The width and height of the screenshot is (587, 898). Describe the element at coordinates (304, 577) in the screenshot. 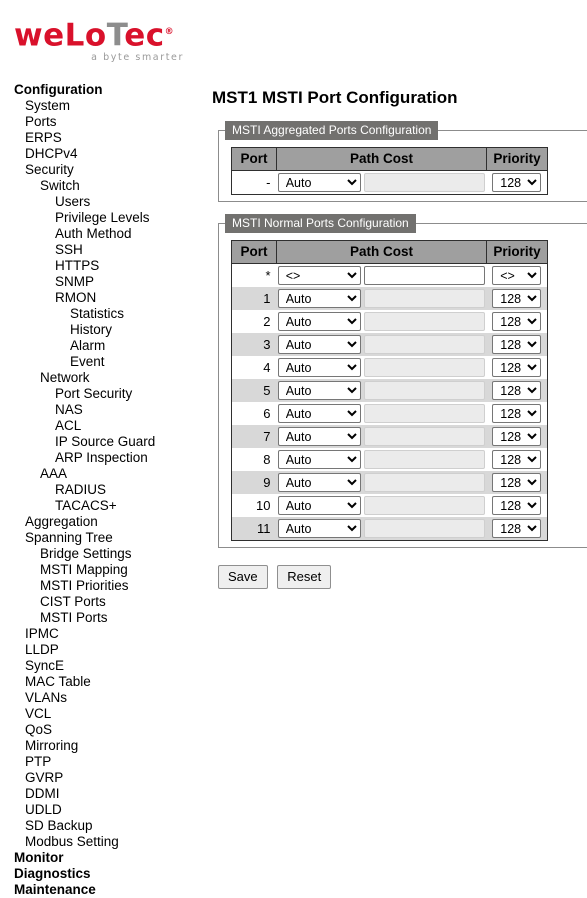

I see `reset-button: Reset` at that location.